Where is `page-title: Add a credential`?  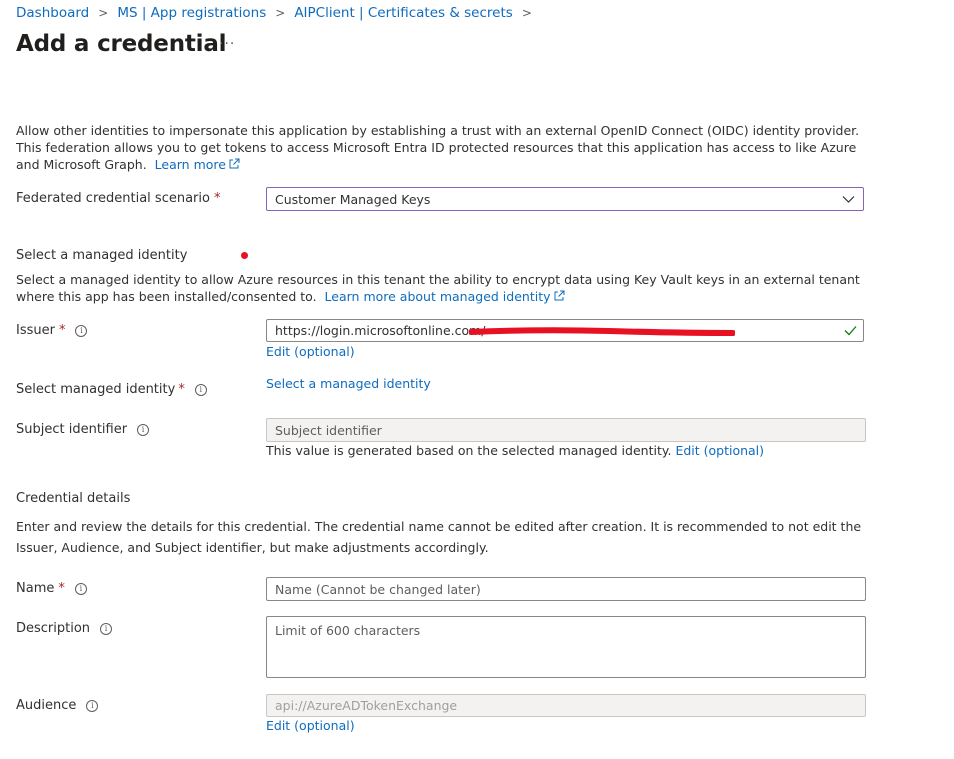 page-title: Add a credential is located at coordinates (121, 44).